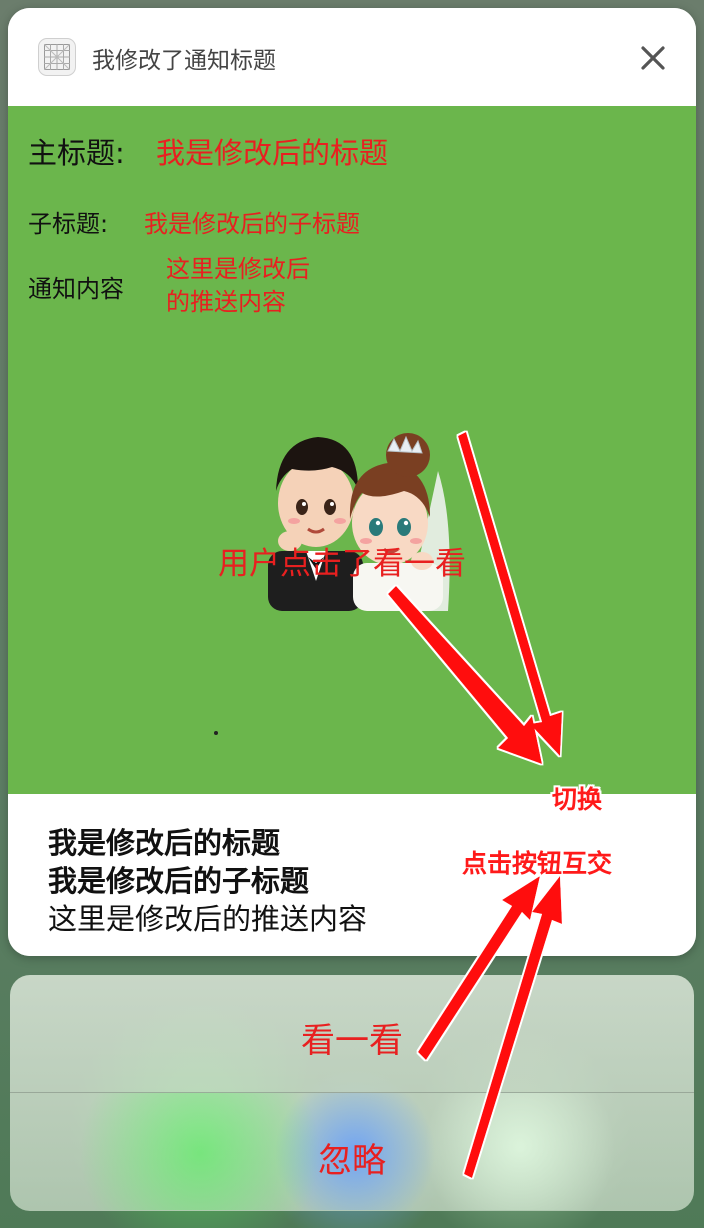 The width and height of the screenshot is (704, 1228). What do you see at coordinates (342, 564) in the screenshot?
I see `clicked-status-text: 用户点击了看一看` at bounding box center [342, 564].